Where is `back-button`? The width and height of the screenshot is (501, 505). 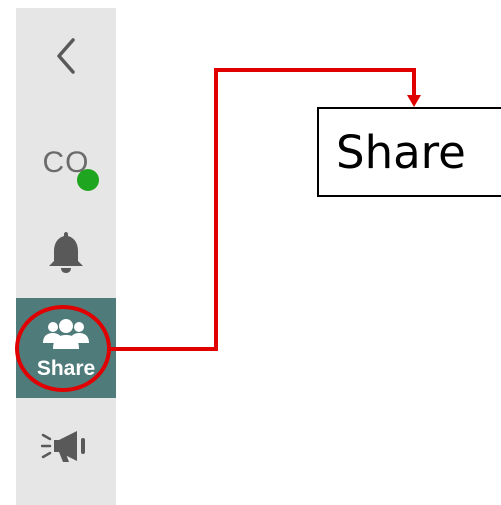
back-button is located at coordinates (66, 58).